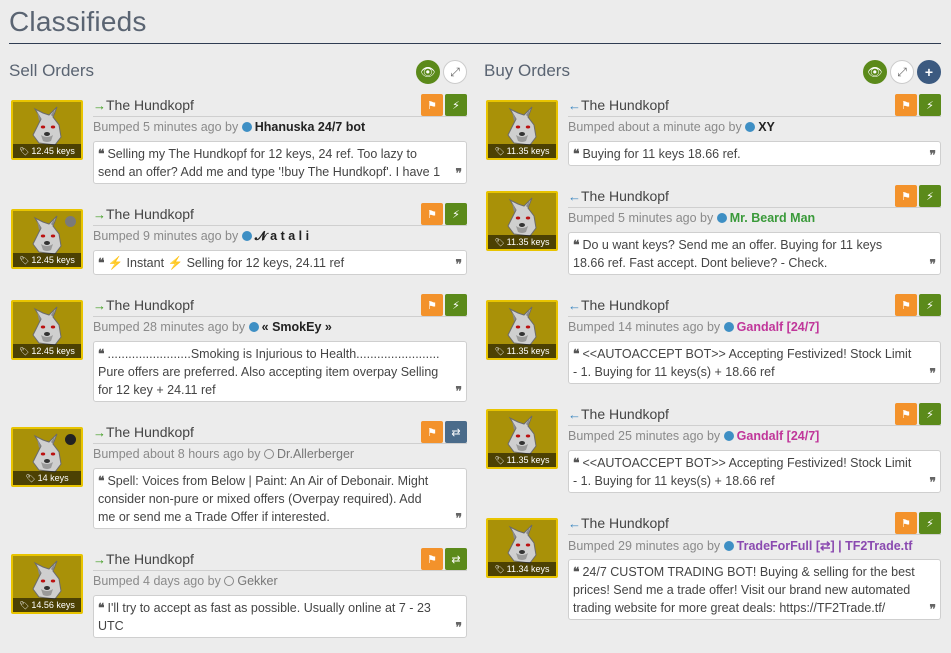  I want to click on buy-orders-tools: 👁 ⤢ +, so click(902, 72).